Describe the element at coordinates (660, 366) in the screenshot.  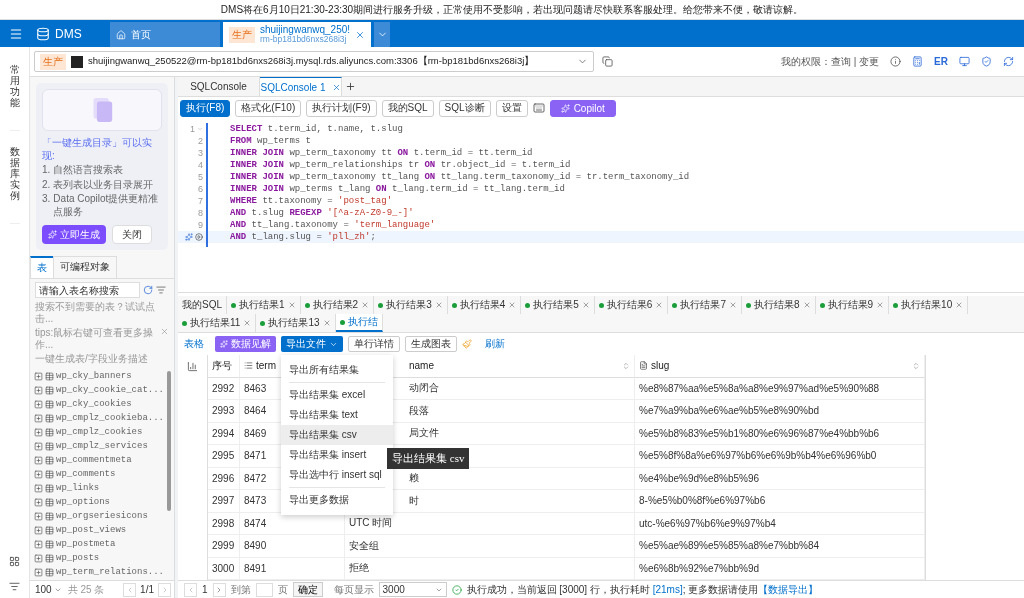
I see `column-header: slug` at that location.